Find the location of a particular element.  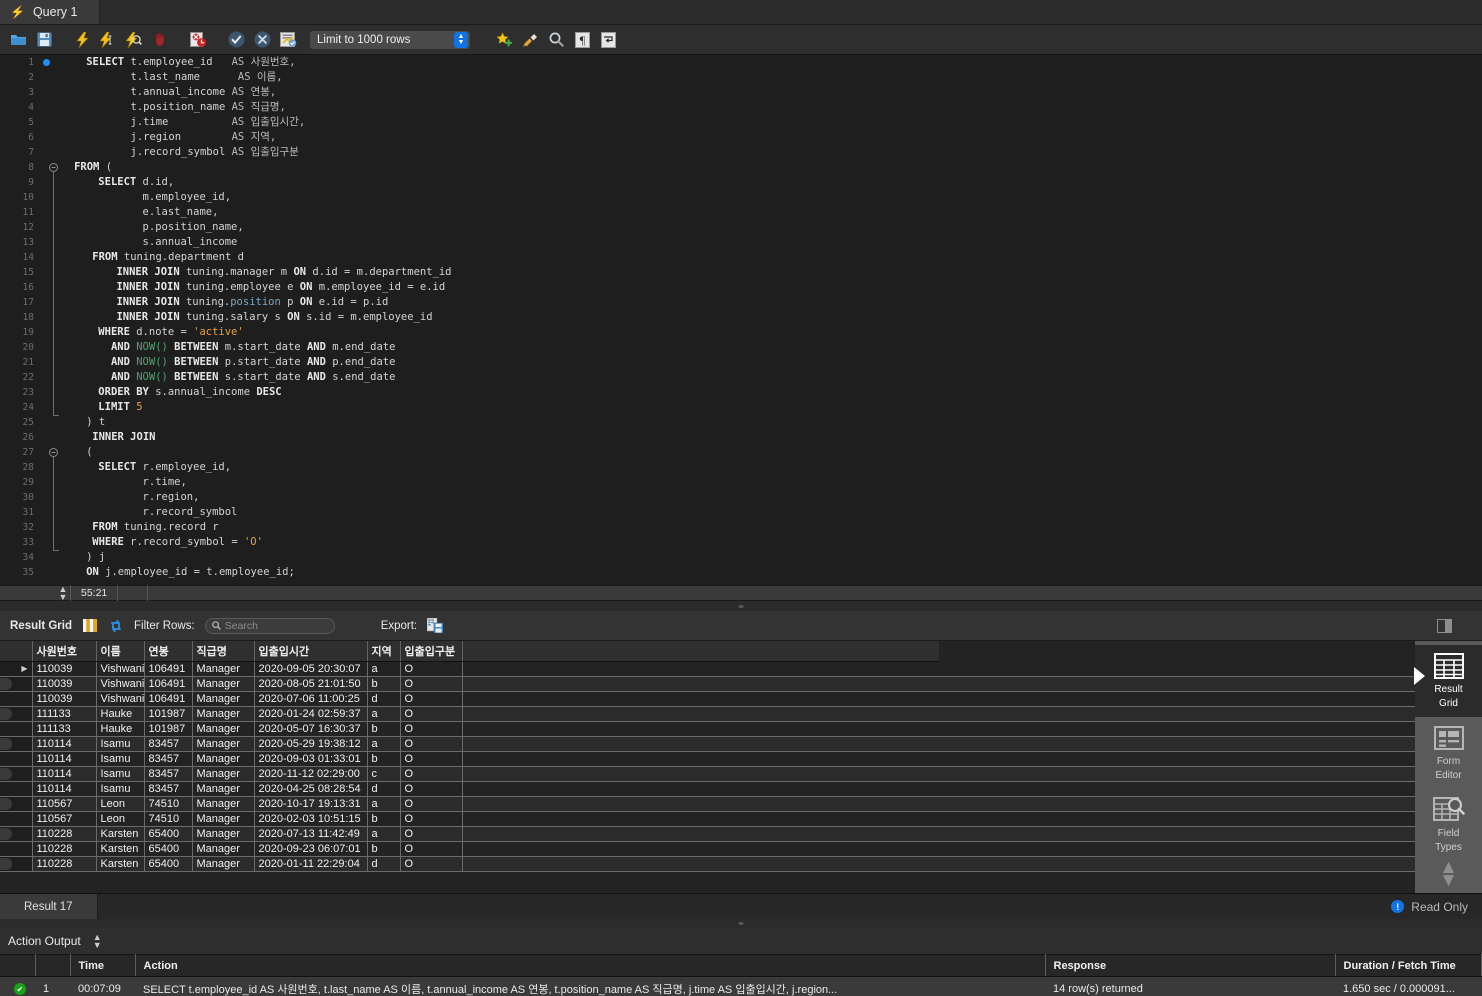

code-line: 9 SELECT d.id, is located at coordinates (741, 182).